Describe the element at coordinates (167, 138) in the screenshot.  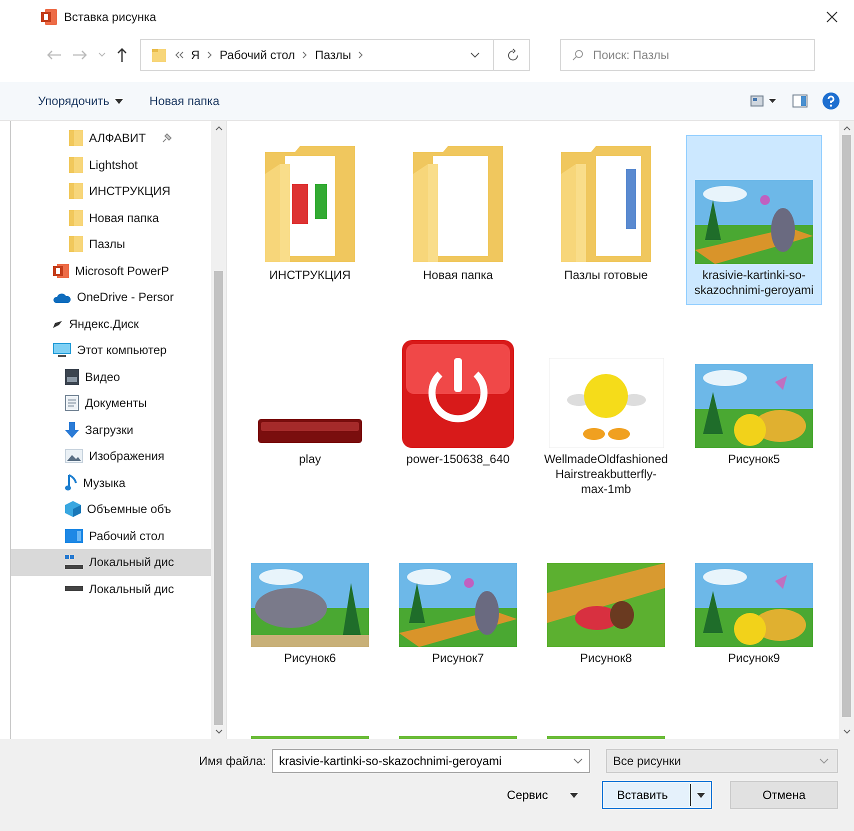
I see `pin-icon` at that location.